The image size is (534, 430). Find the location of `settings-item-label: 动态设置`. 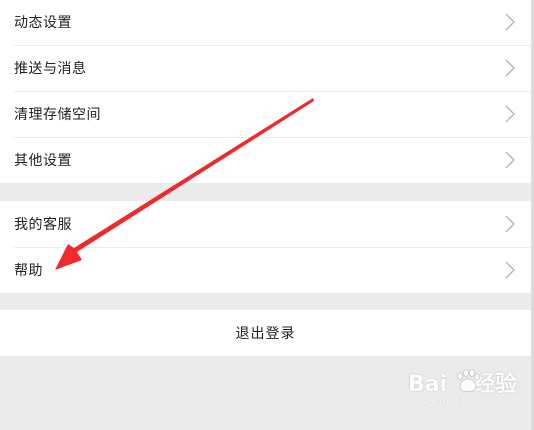

settings-item-label: 动态设置 is located at coordinates (43, 23).